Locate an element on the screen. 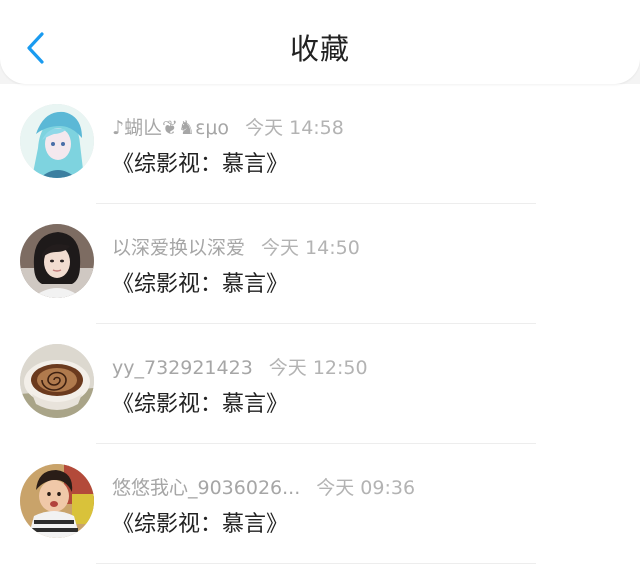 This screenshot has height=572, width=640. item-meta: 悠悠我心_9036026... 今天 09:36 is located at coordinates (263, 486).